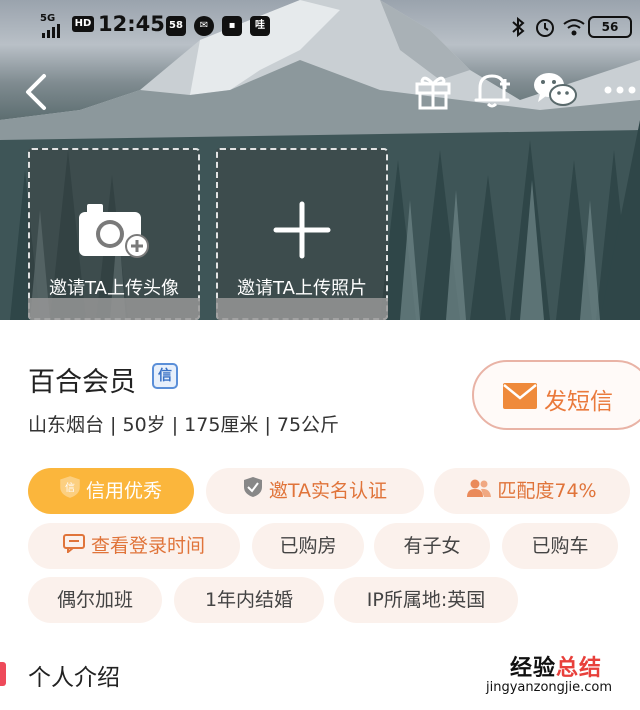  I want to click on tag-house-label: 已购房, so click(308, 546).